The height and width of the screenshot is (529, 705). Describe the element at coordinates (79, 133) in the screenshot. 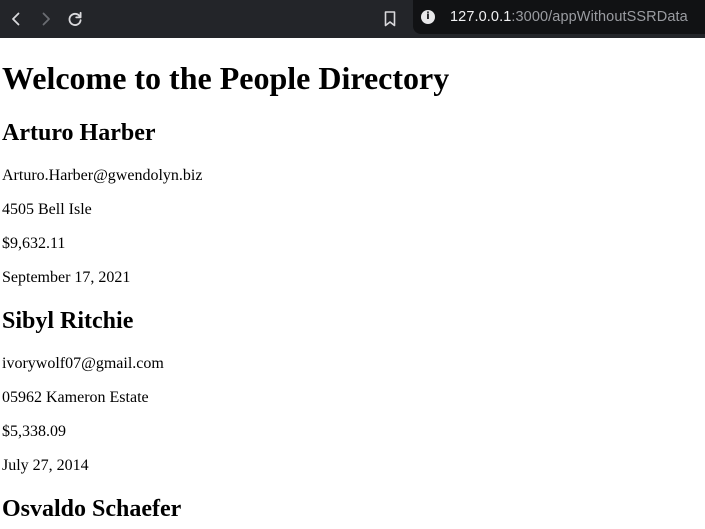

I see `person-name: Arturo Harber` at that location.